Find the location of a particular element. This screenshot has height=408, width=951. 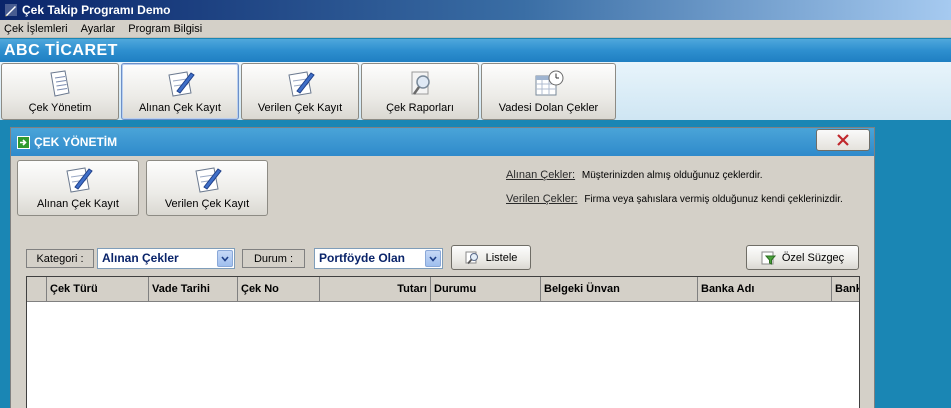

col-durumu: Durumu is located at coordinates (486, 289).